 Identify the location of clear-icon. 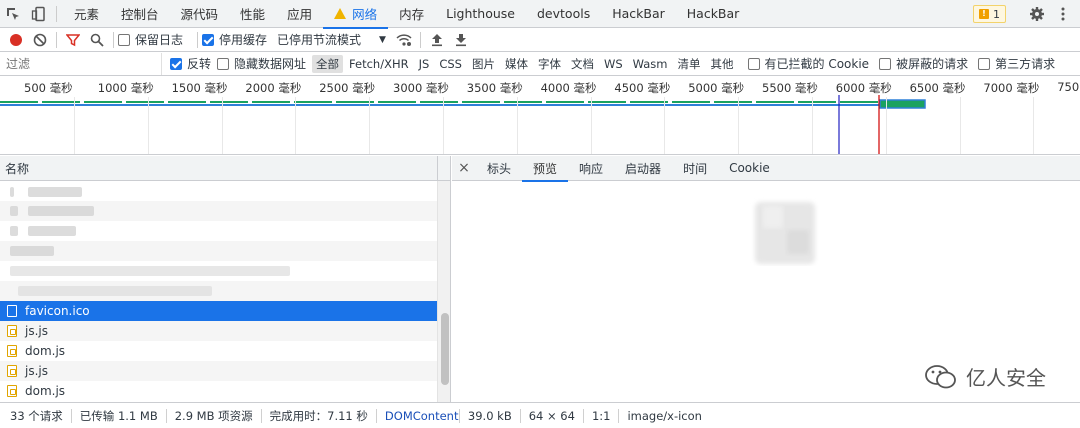
(40, 39).